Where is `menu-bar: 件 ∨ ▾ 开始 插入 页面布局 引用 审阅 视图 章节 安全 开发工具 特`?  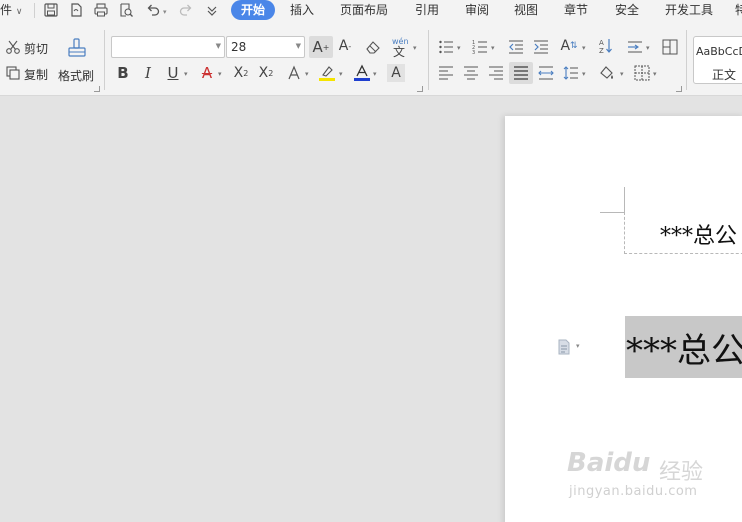
menu-bar: 件 ∨ ▾ 开始 插入 页面布局 引用 审阅 视图 章节 安全 开发工具 特 is located at coordinates (371, 11).